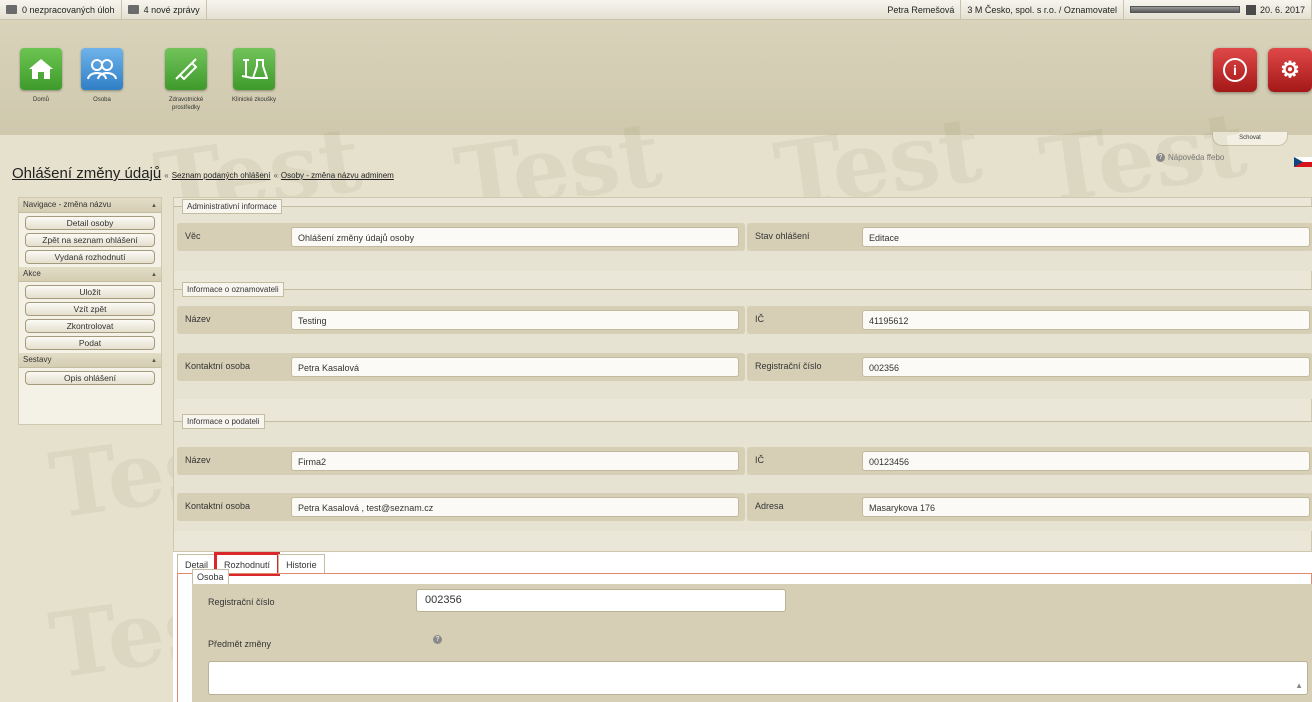 The width and height of the screenshot is (1312, 702). I want to click on scroll-up-icon: ▲, so click(1299, 685).